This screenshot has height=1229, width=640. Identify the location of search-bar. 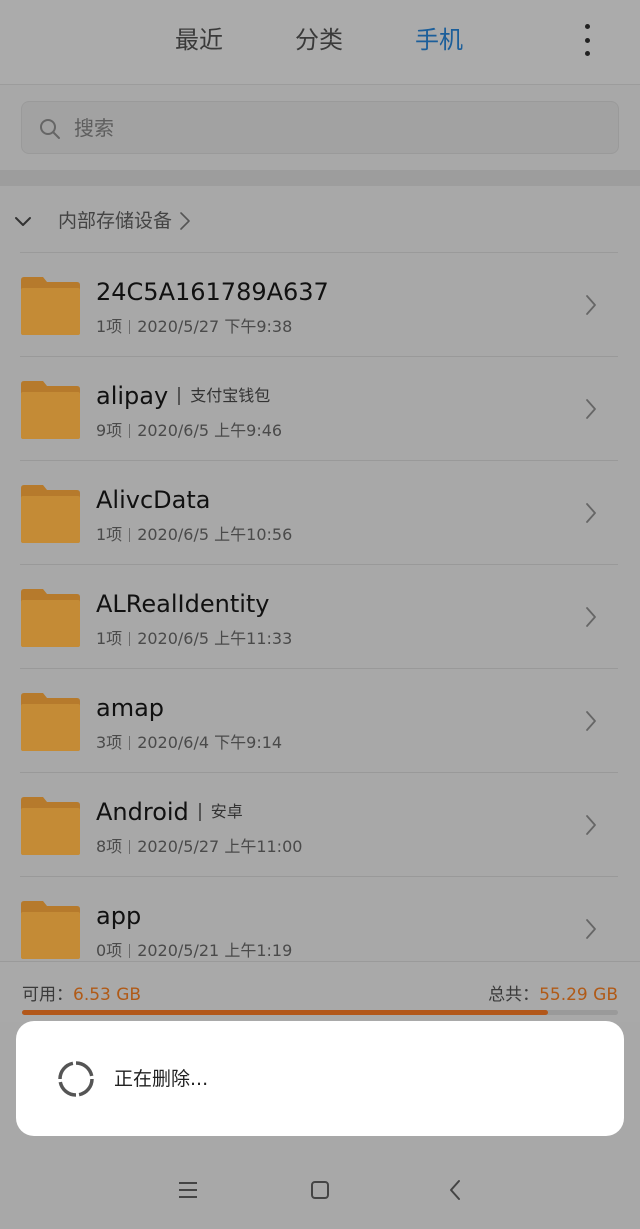
(320, 127).